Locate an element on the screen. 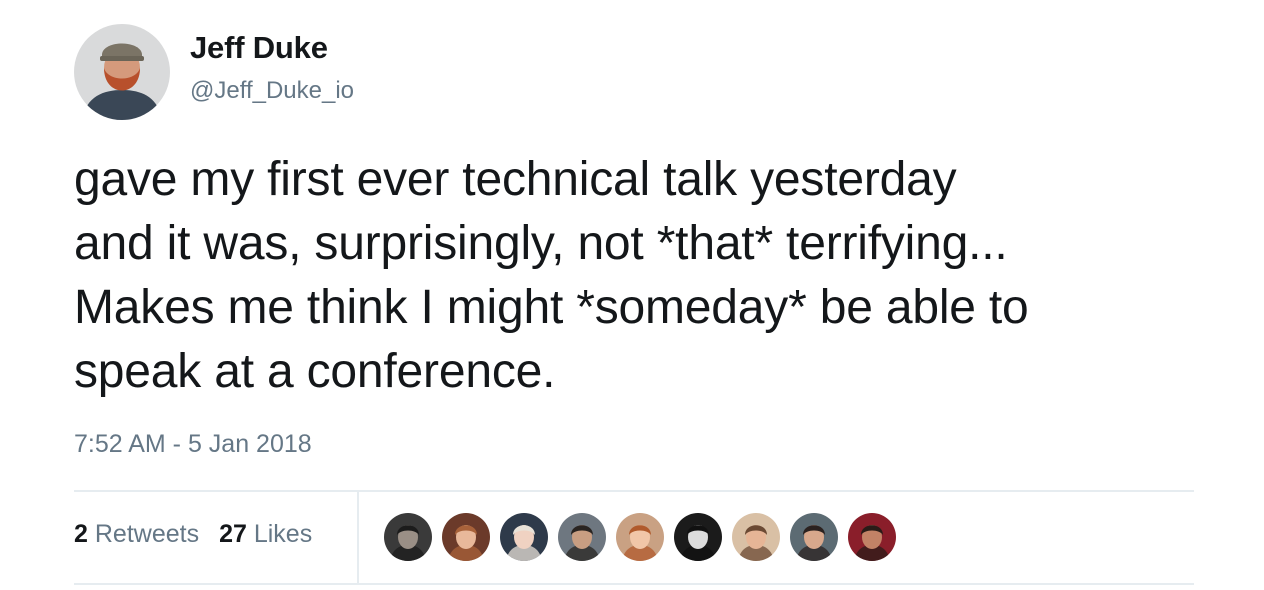 This screenshot has width=1264, height=590. likes-label: Likes is located at coordinates (283, 534).